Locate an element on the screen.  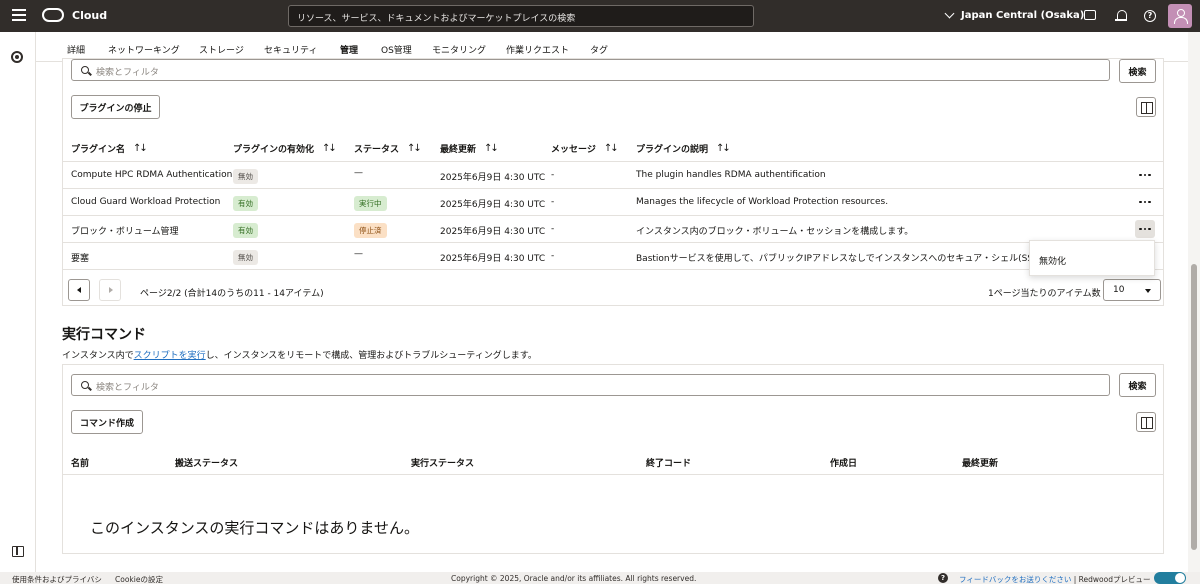
scrollbar-thumb is located at coordinates (1194, 407).